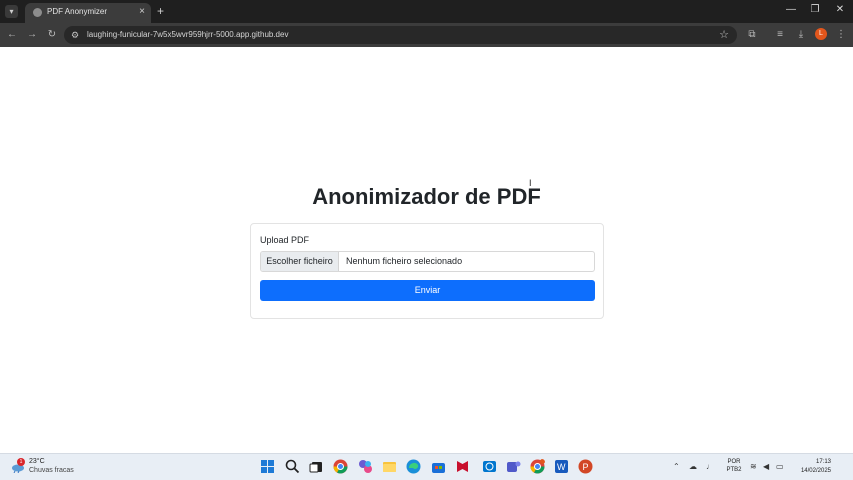 This screenshot has width=853, height=480. Describe the element at coordinates (11, 11) in the screenshot. I see `tab-search-icon: ▾` at that location.